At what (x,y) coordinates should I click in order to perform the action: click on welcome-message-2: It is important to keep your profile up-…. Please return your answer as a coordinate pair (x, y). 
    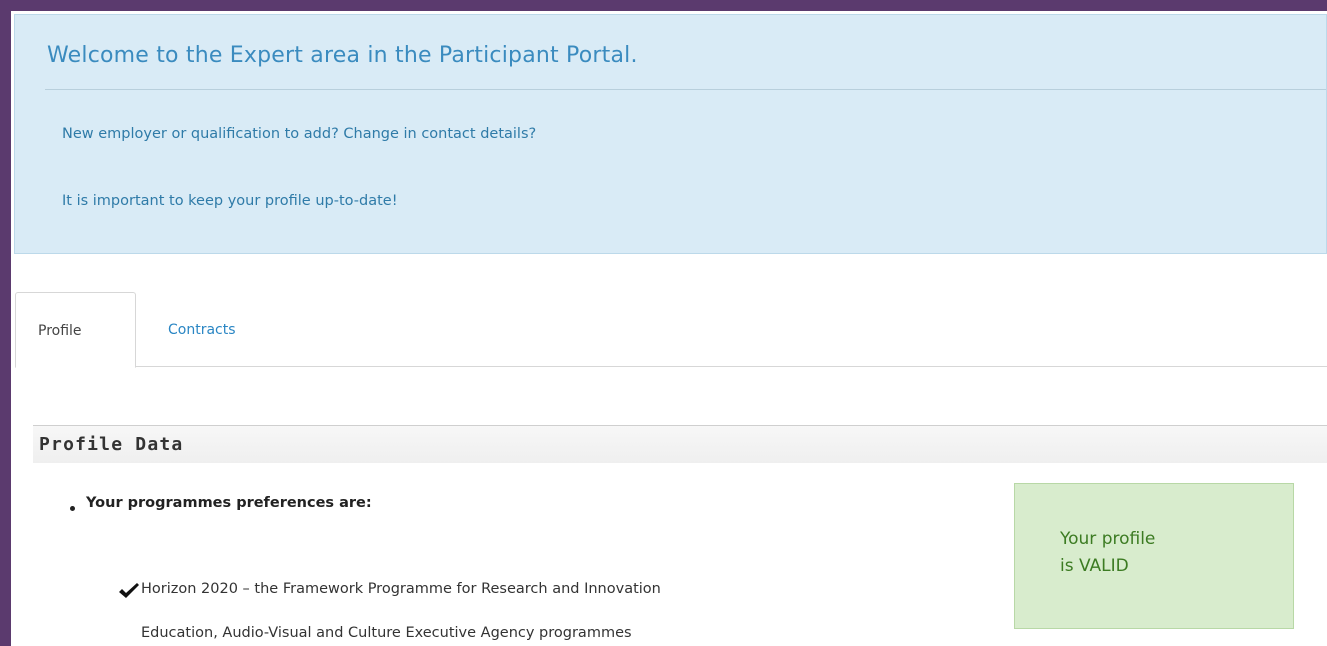
    Looking at the image, I should click on (230, 201).